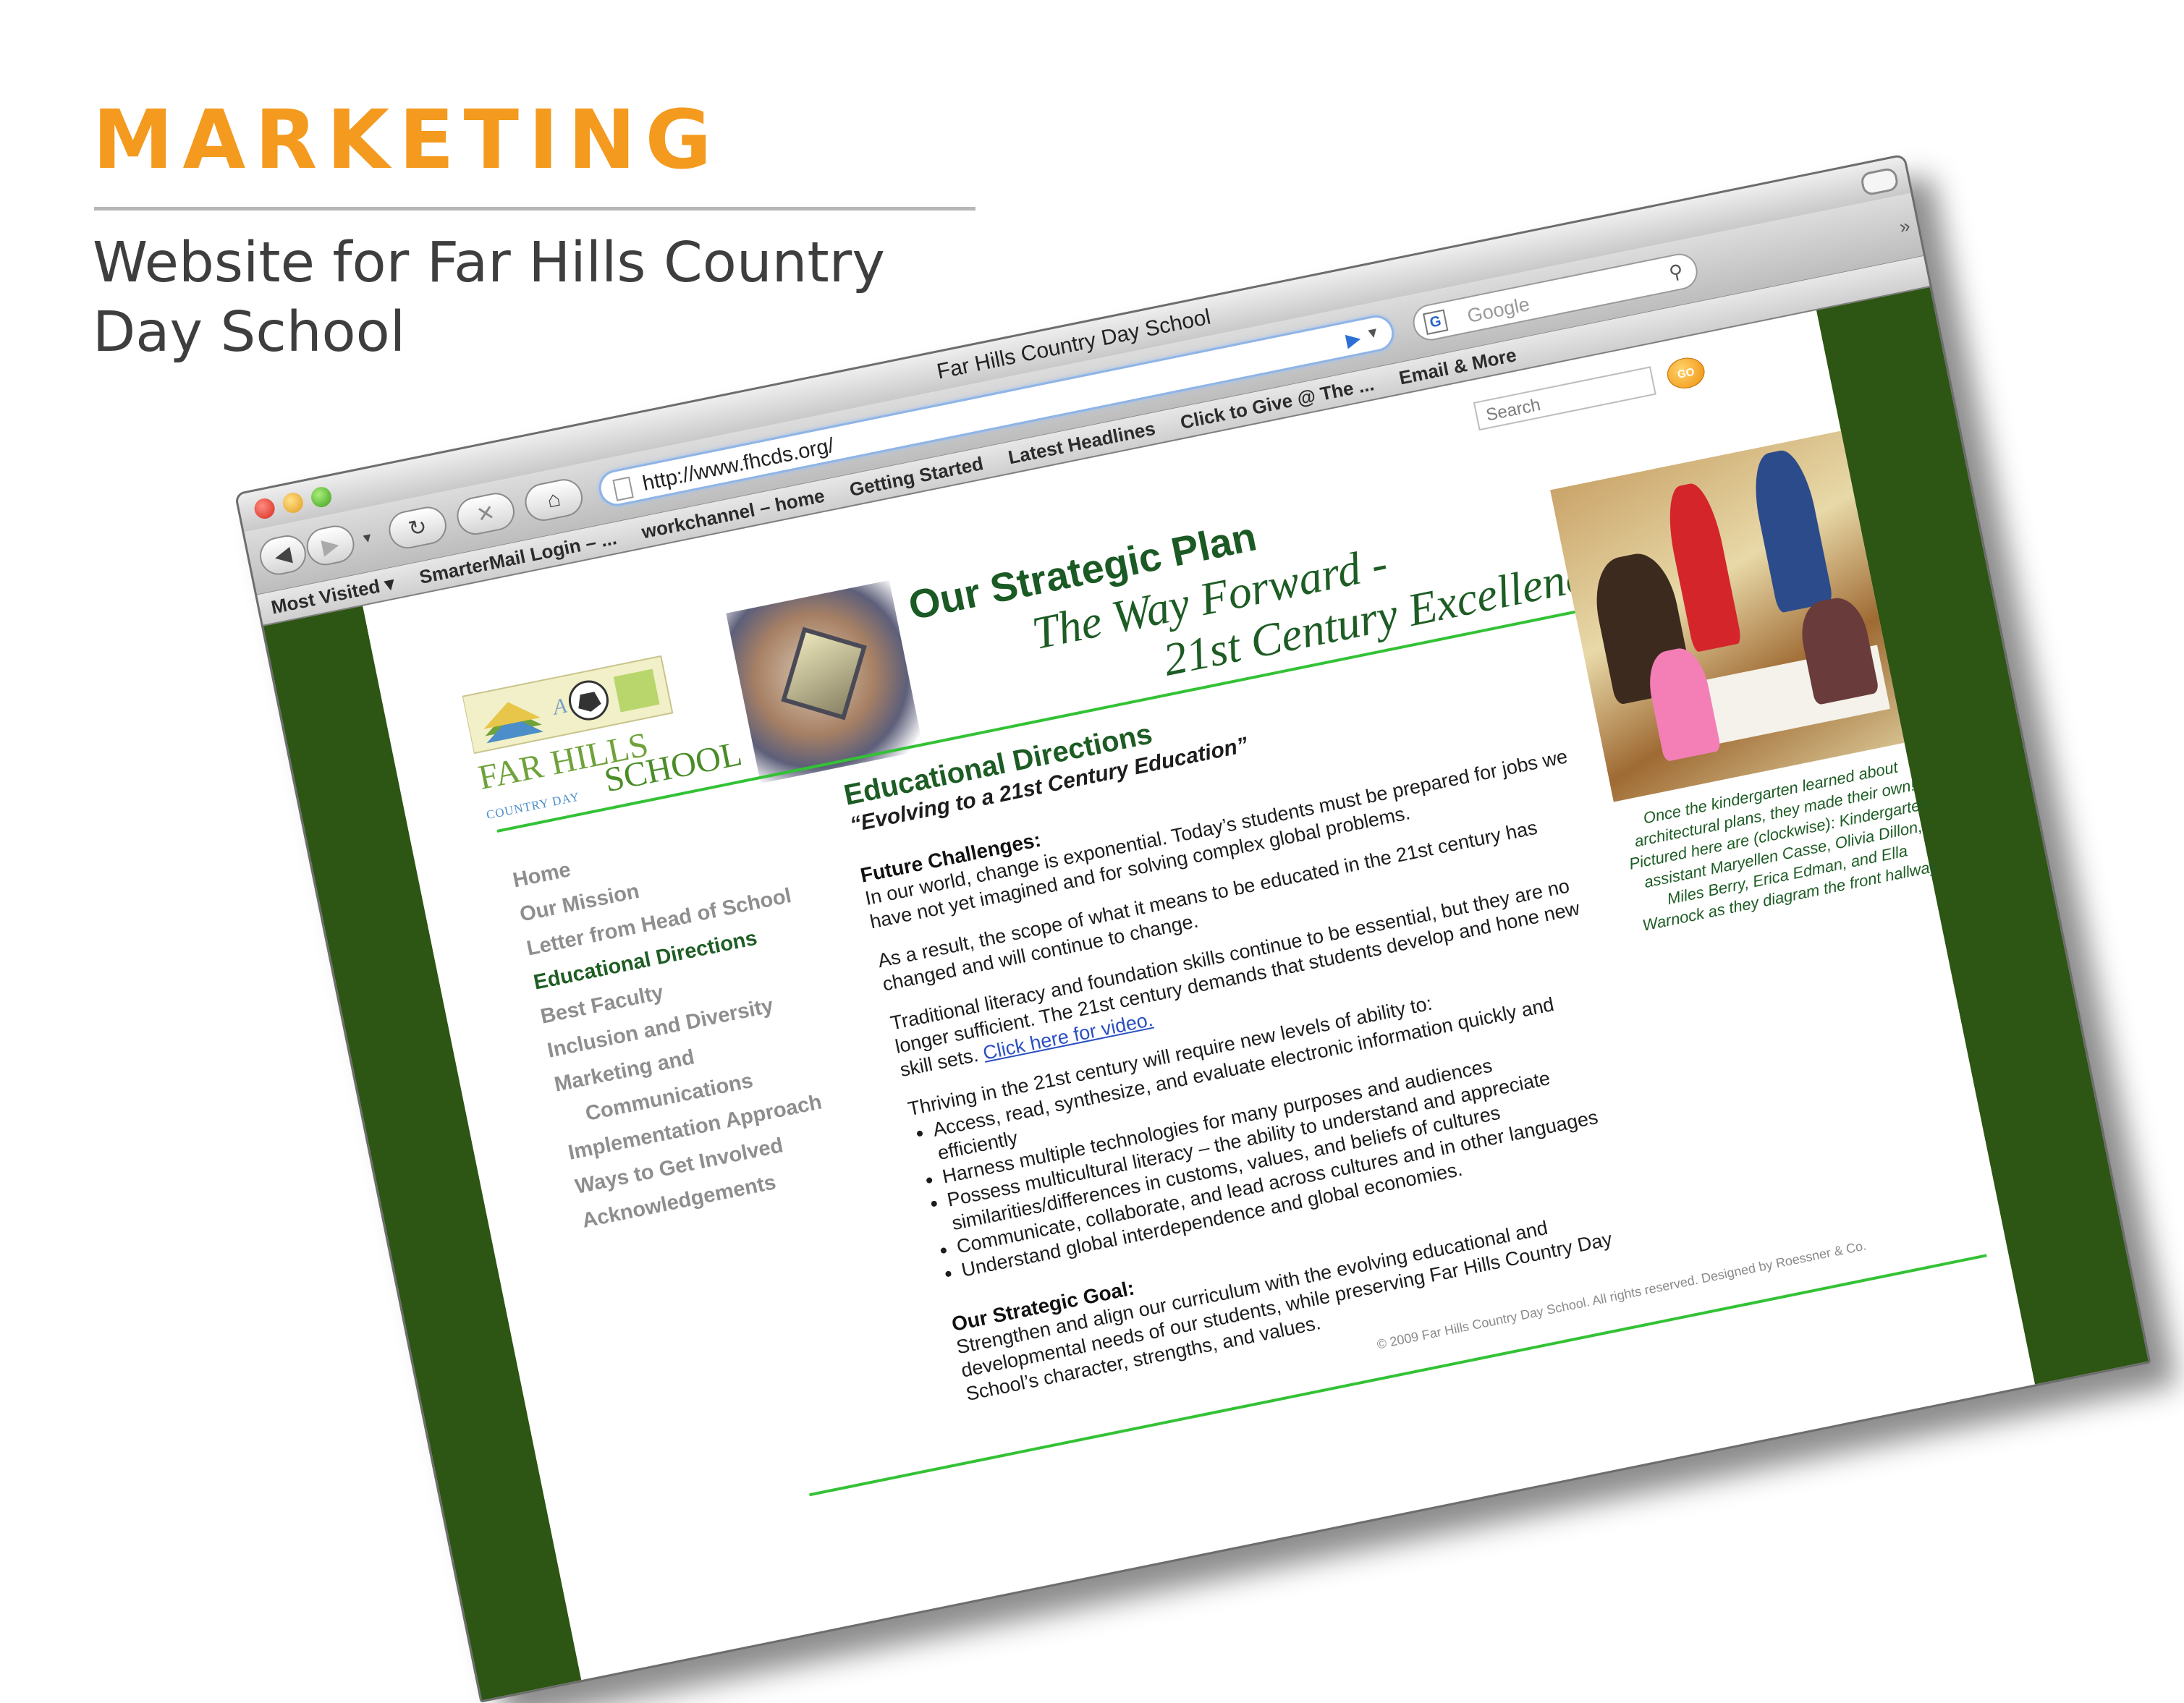 The image size is (2184, 1703). What do you see at coordinates (1728, 616) in the screenshot?
I see `kindergarten-photo` at bounding box center [1728, 616].